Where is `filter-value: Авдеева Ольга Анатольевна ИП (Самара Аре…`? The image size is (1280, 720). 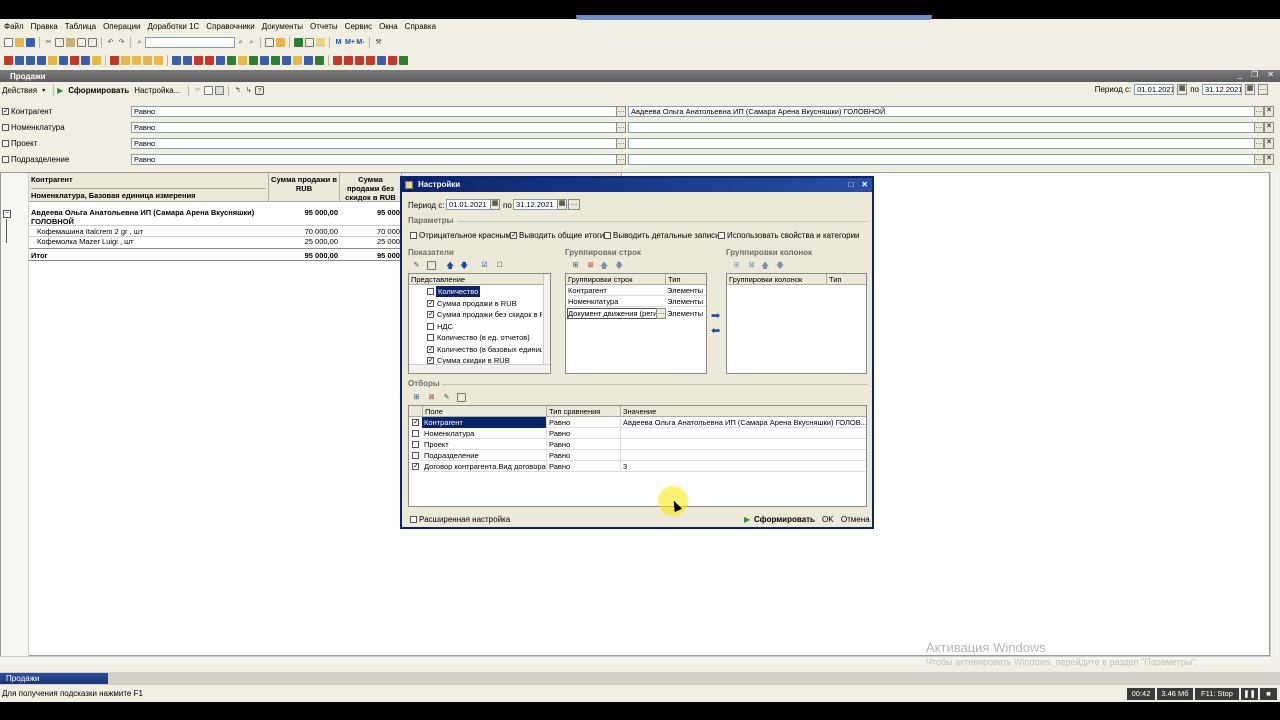
filter-value: Авдеева Ольга Анатольевна ИП (Самара Аре… is located at coordinates (941, 111).